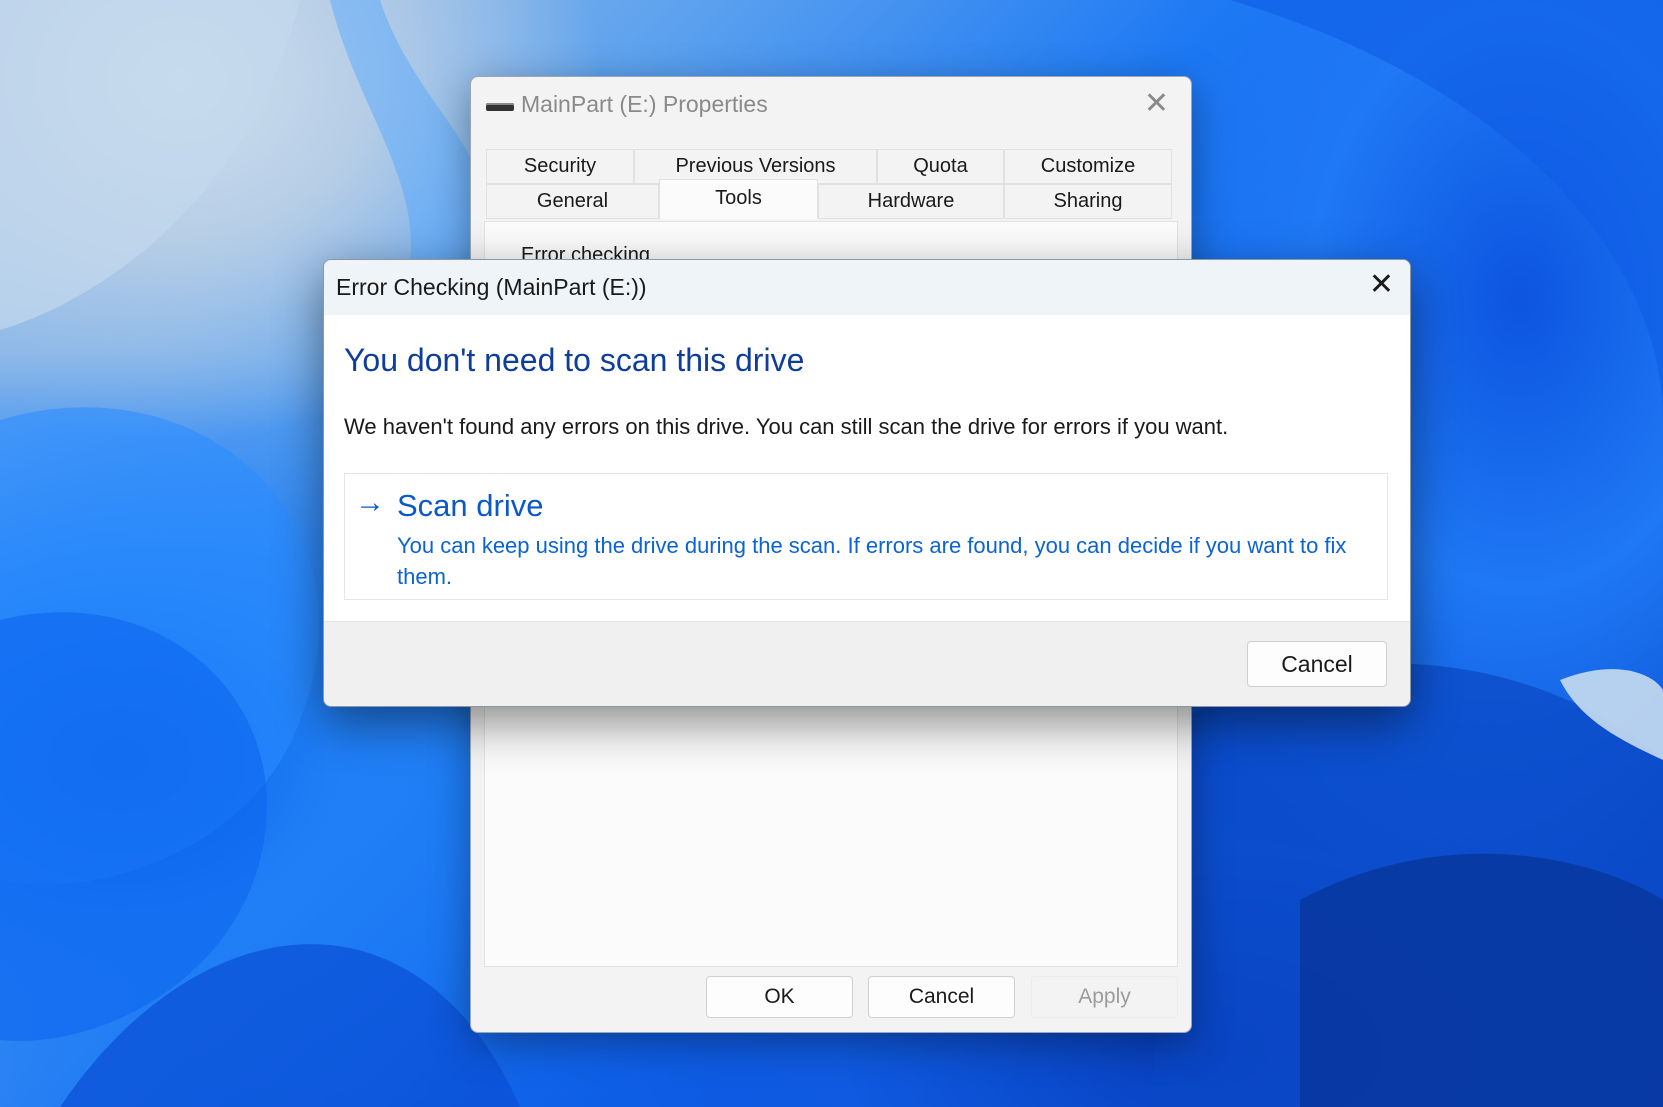  Describe the element at coordinates (1104, 997) in the screenshot. I see `apply-button: Apply` at that location.